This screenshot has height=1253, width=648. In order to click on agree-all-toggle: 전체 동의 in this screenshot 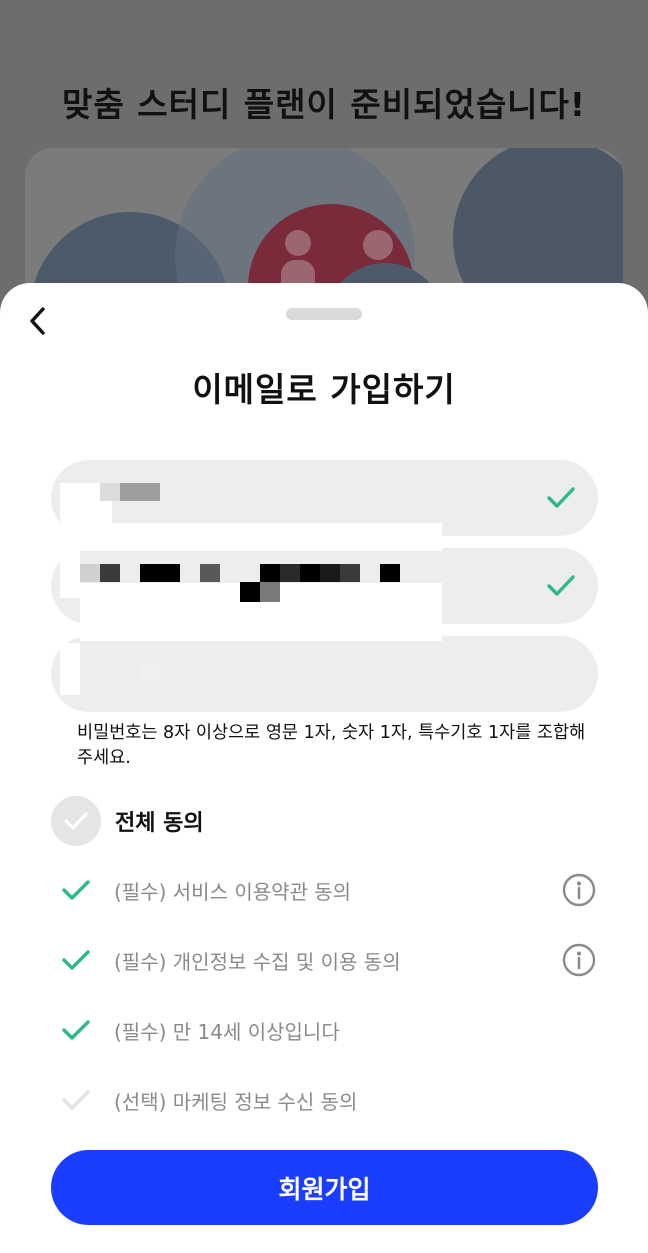, I will do `click(127, 821)`.